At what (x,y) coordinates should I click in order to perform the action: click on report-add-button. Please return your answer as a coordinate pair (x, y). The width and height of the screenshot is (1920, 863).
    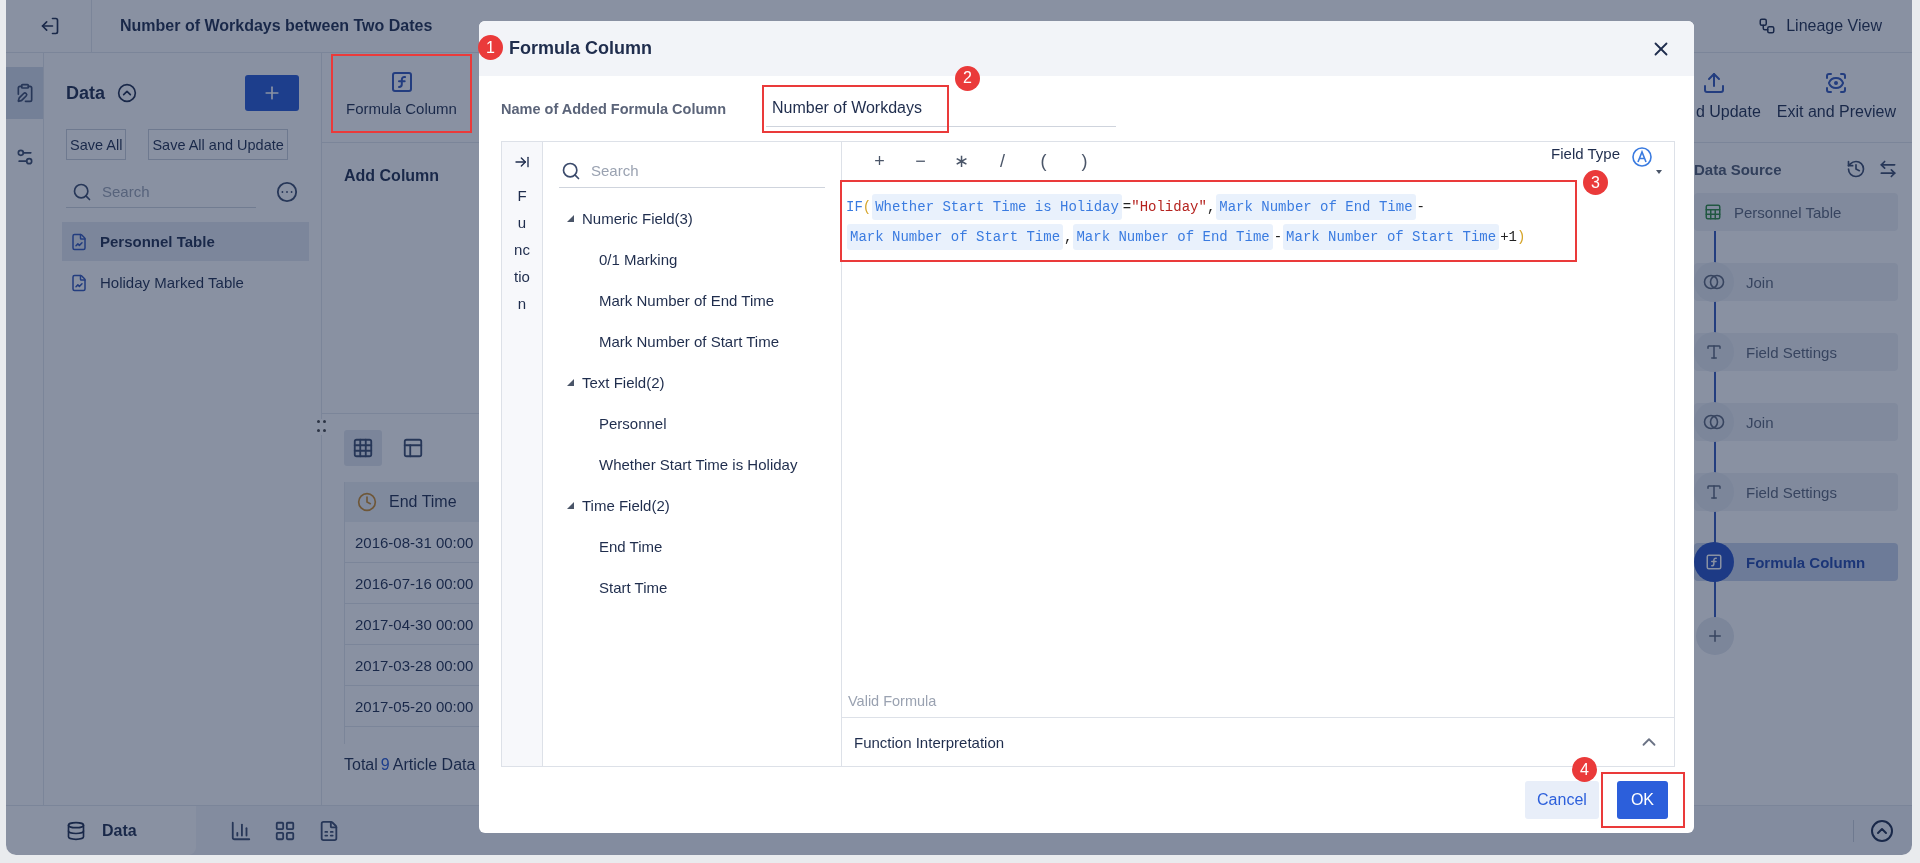
    Looking at the image, I should click on (329, 830).